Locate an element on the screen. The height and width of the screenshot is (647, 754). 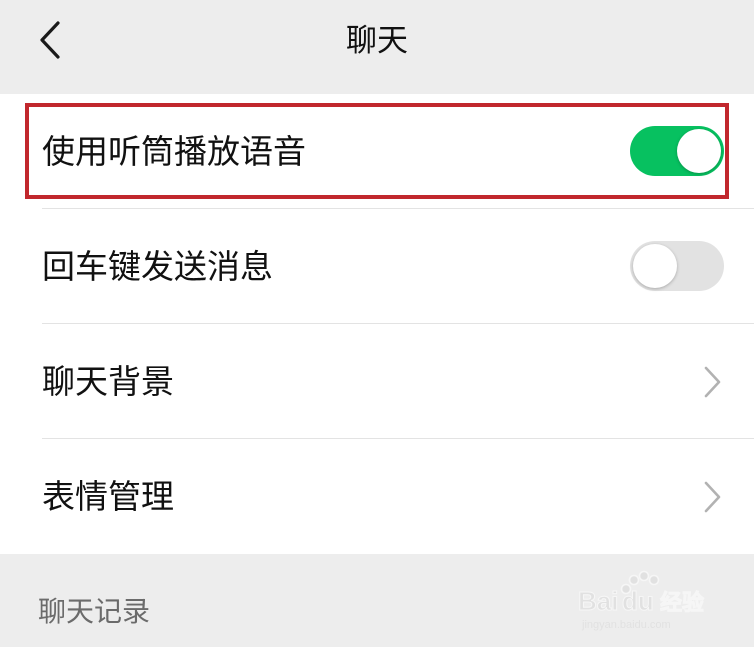
setting-label: 回车键发送消息 is located at coordinates (157, 266).